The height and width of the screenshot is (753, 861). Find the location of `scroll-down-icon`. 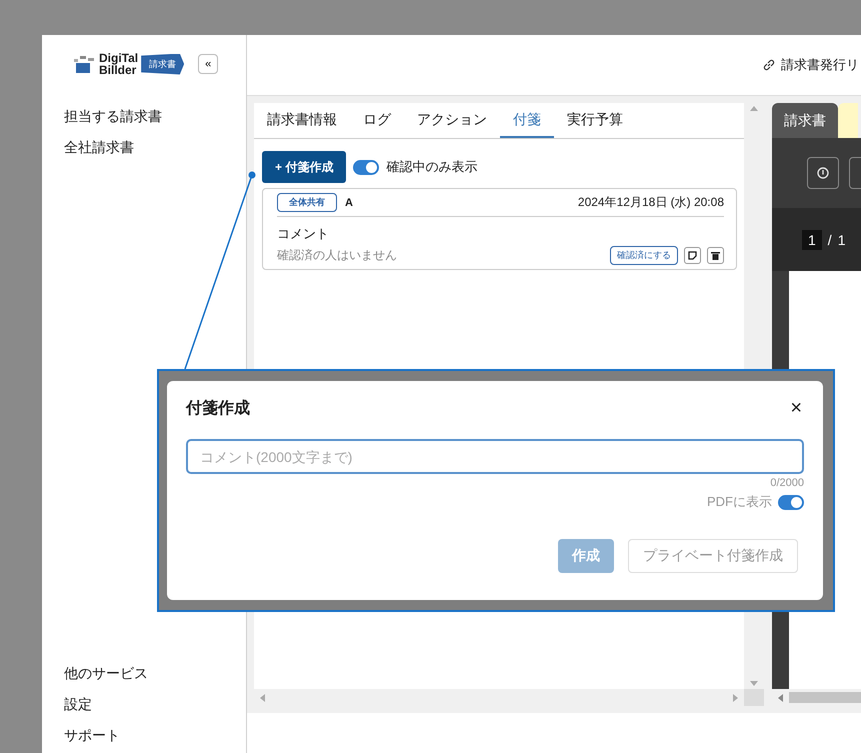

scroll-down-icon is located at coordinates (754, 683).